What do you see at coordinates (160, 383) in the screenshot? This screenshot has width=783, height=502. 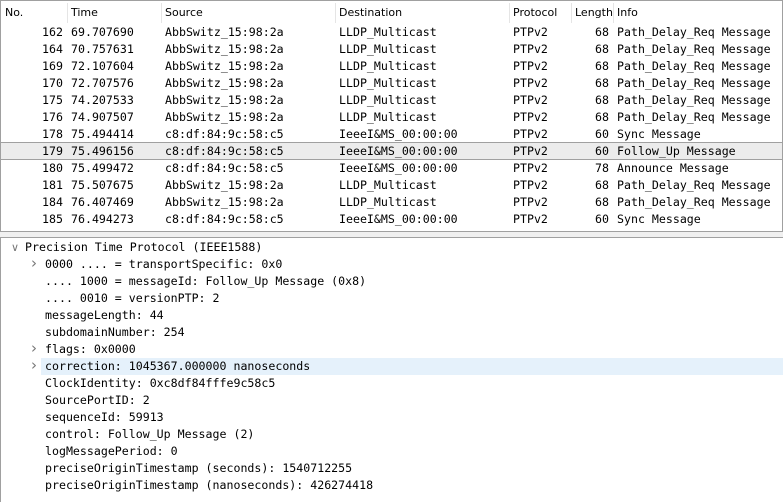 I see `detail-text: ClockIdentity: 0xc8df84fffe9c58c5` at bounding box center [160, 383].